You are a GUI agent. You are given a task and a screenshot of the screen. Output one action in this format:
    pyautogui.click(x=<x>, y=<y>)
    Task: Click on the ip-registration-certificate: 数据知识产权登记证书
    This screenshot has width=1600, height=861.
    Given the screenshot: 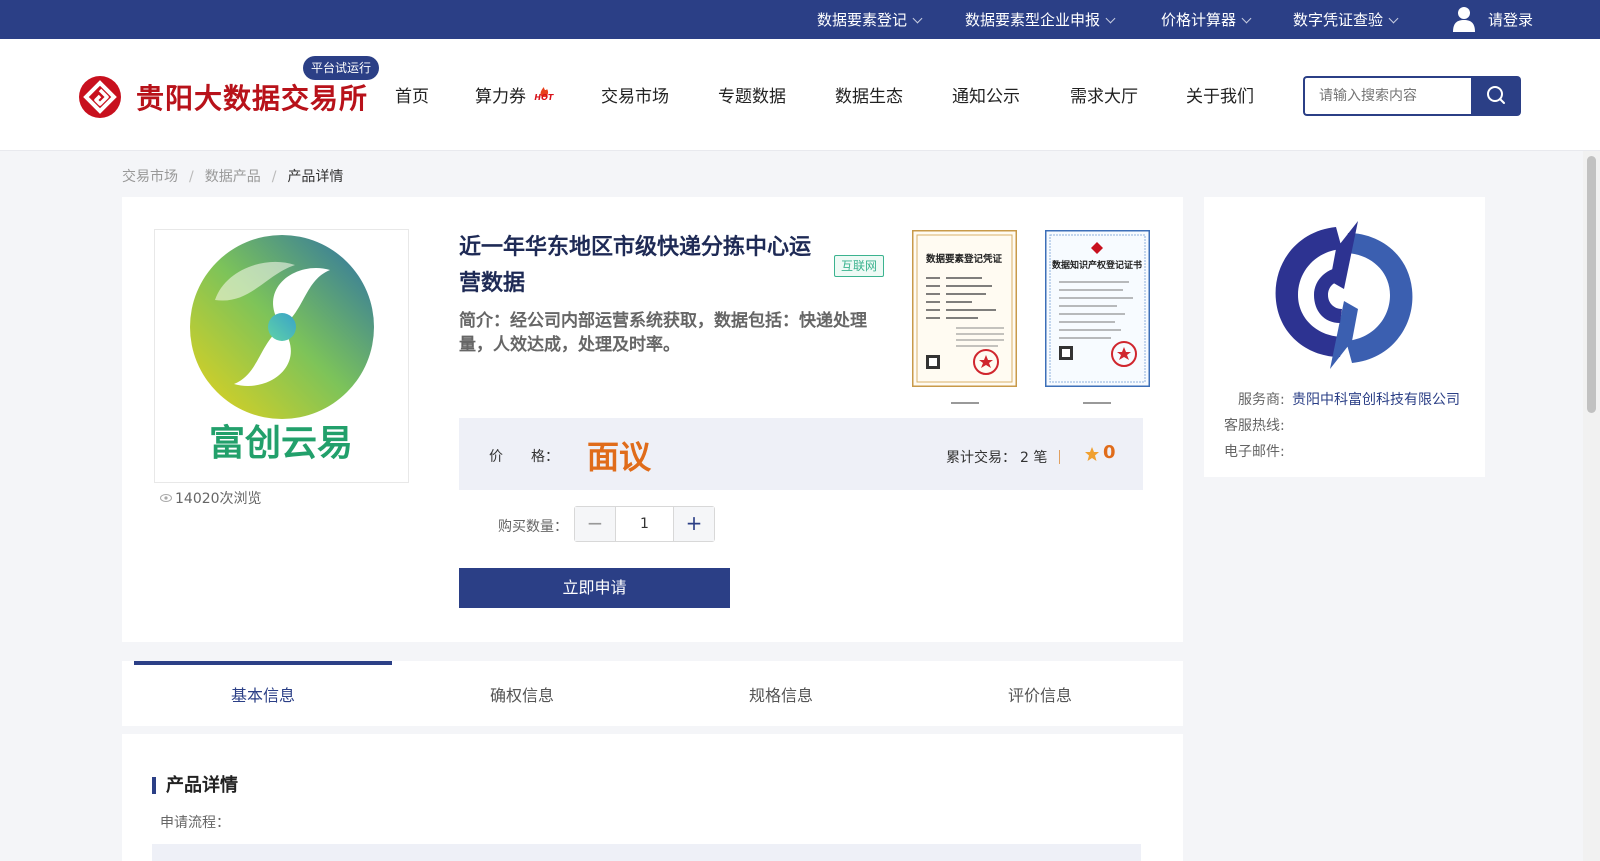 What is the action you would take?
    pyautogui.click(x=1097, y=308)
    